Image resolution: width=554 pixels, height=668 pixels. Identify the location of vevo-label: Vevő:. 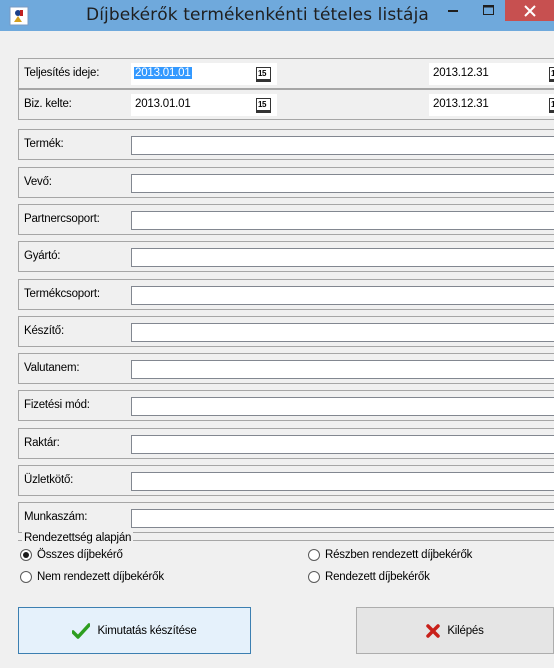
(38, 182).